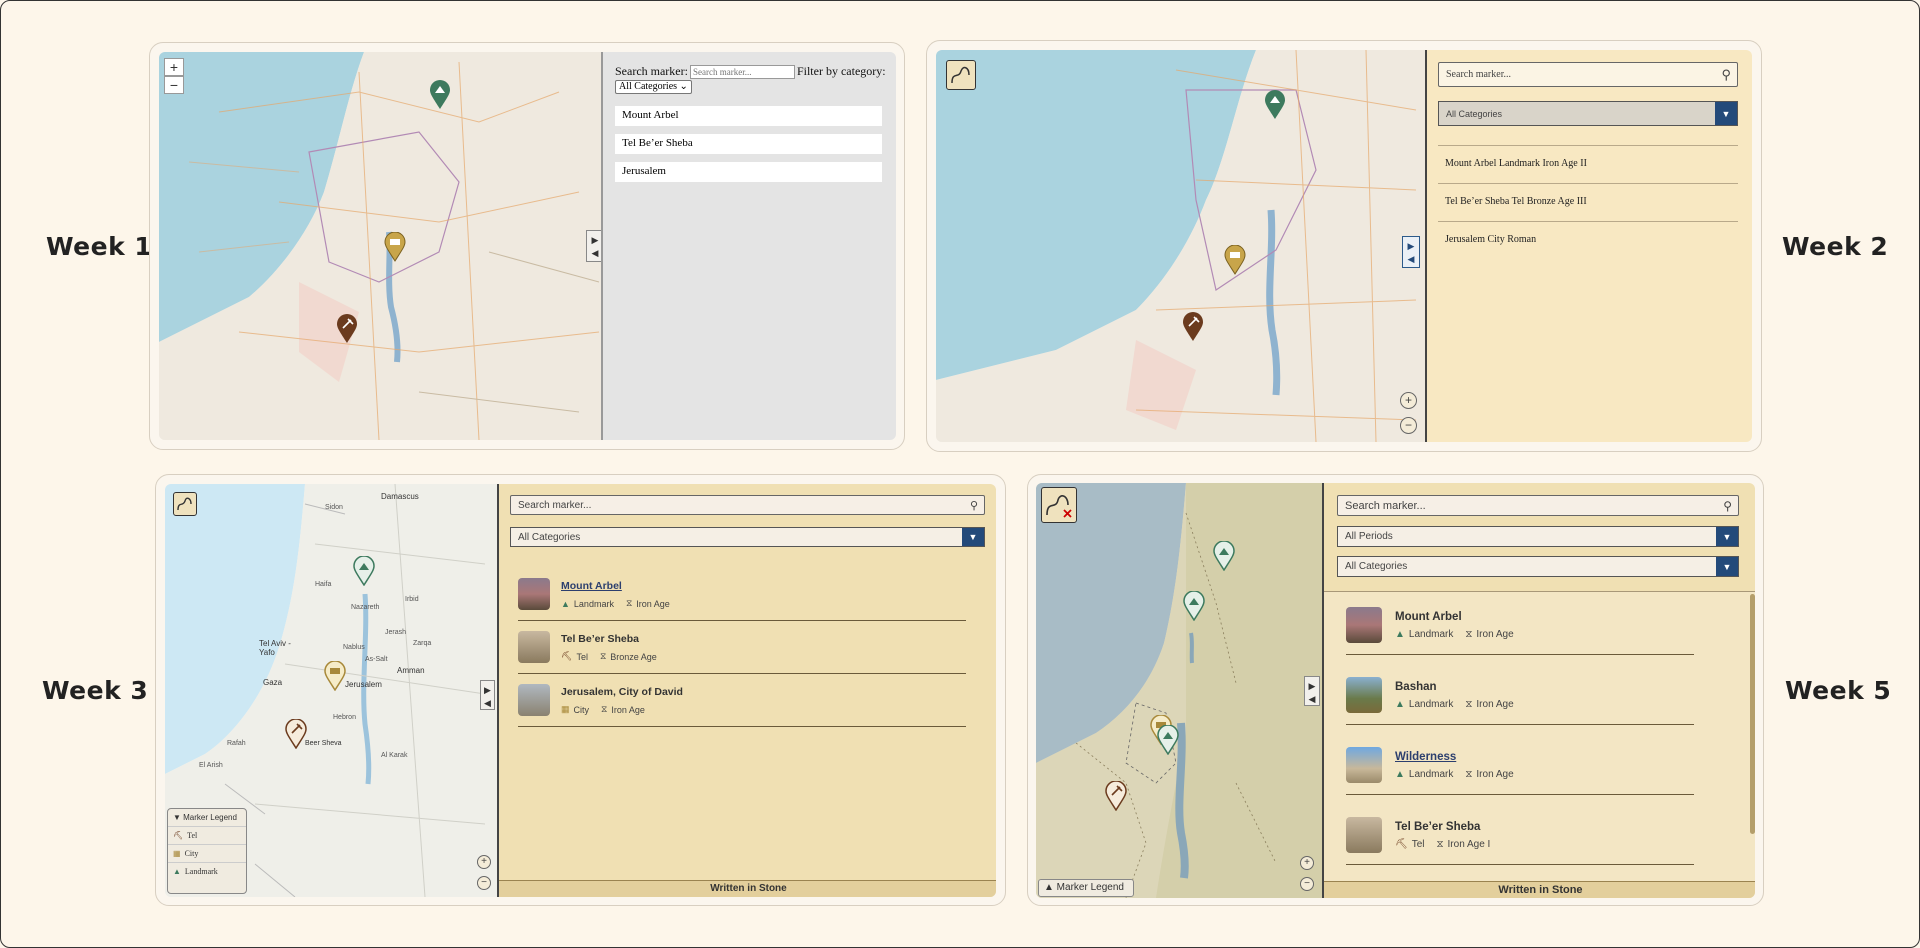 Image resolution: width=1920 pixels, height=948 pixels. I want to click on map-label: Jerash, so click(396, 632).